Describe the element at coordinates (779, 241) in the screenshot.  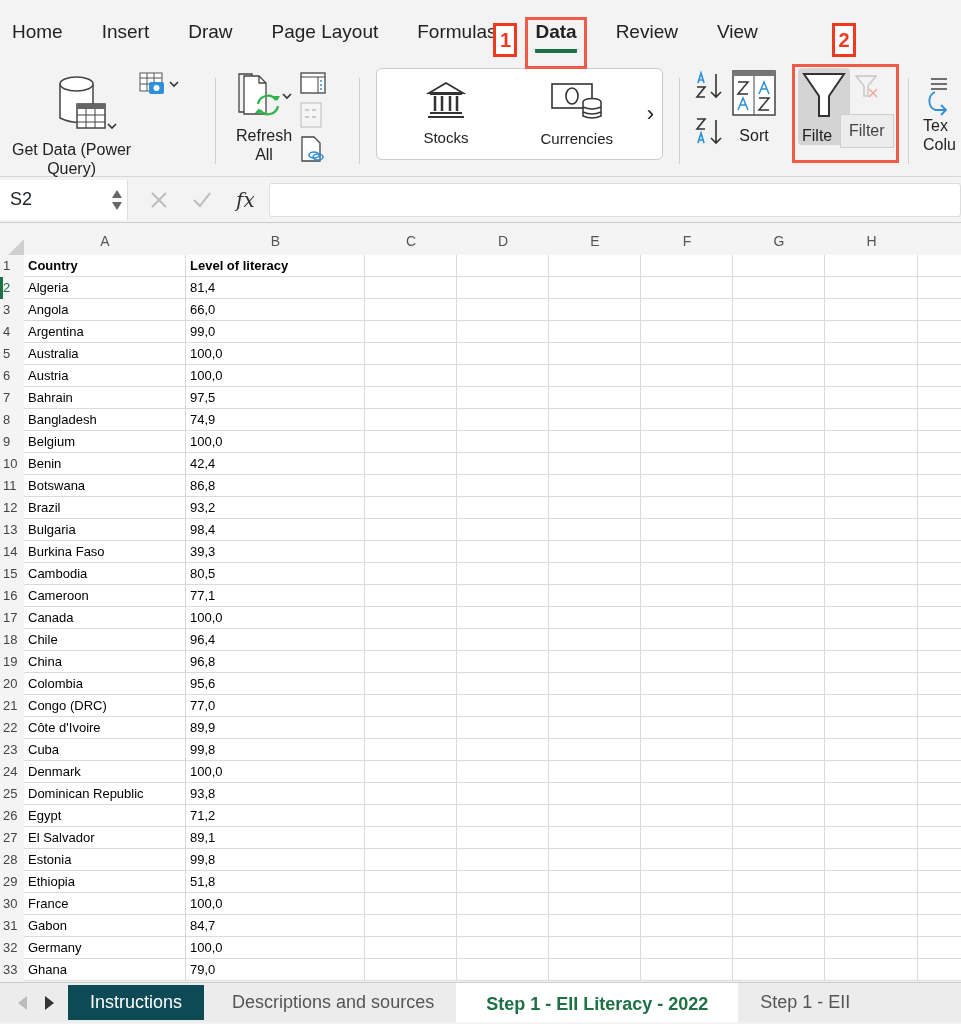
I see `column-header: G` at that location.